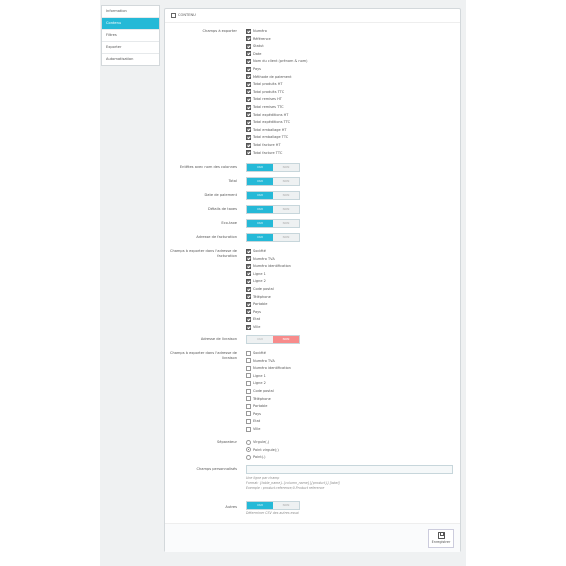  What do you see at coordinates (130, 12) in the screenshot?
I see `sidebar-item-information: Information` at bounding box center [130, 12].